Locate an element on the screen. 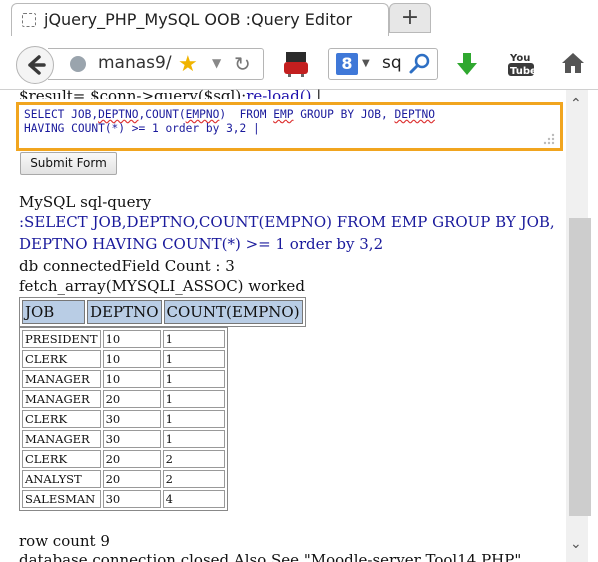 The width and height of the screenshot is (598, 562). submit-form-button: Submit Form is located at coordinates (68, 163).